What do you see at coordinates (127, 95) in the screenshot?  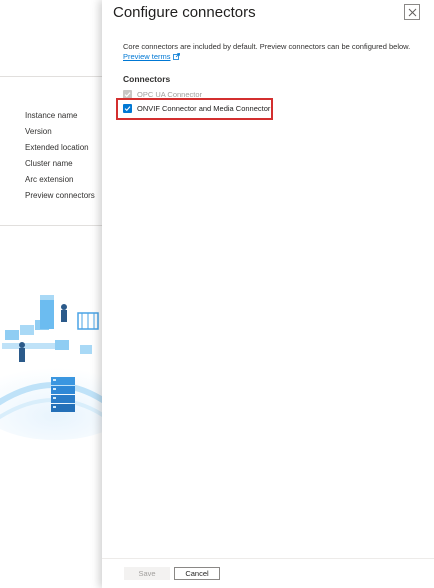 I see `checkmark-icon` at bounding box center [127, 95].